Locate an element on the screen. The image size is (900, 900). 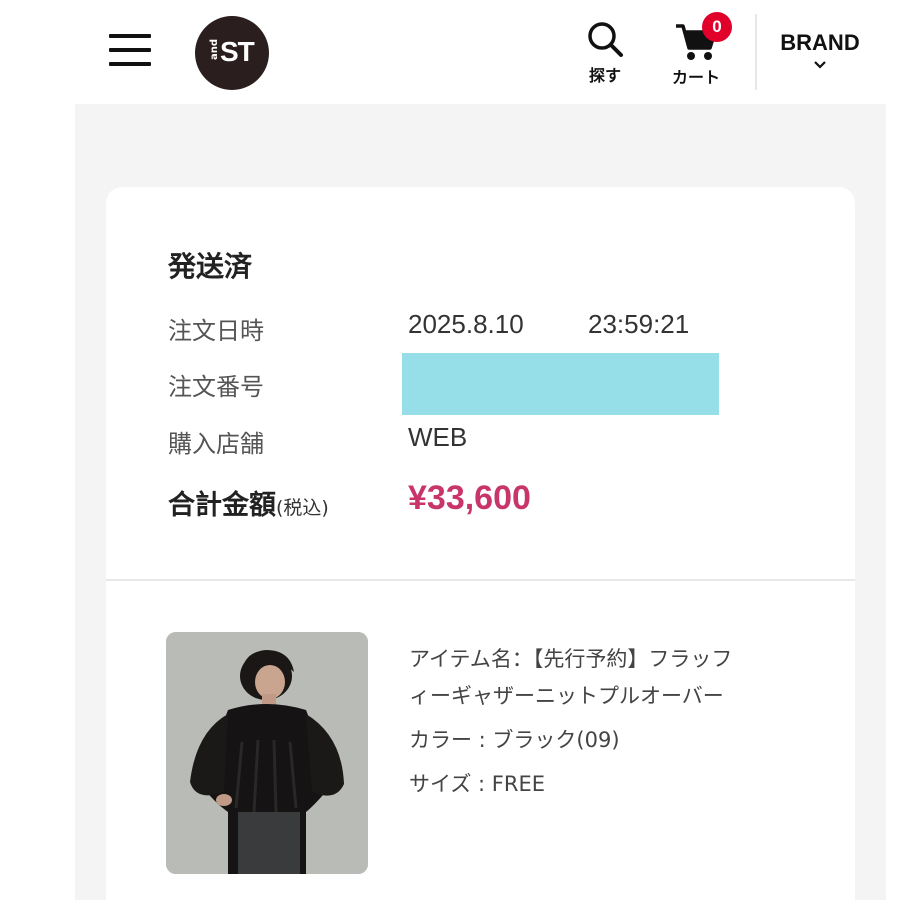
brand-logo: and ST is located at coordinates (232, 53).